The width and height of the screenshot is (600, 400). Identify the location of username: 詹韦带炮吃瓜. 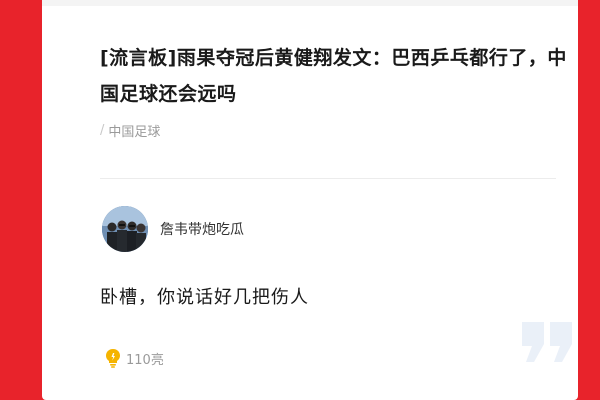
(202, 229).